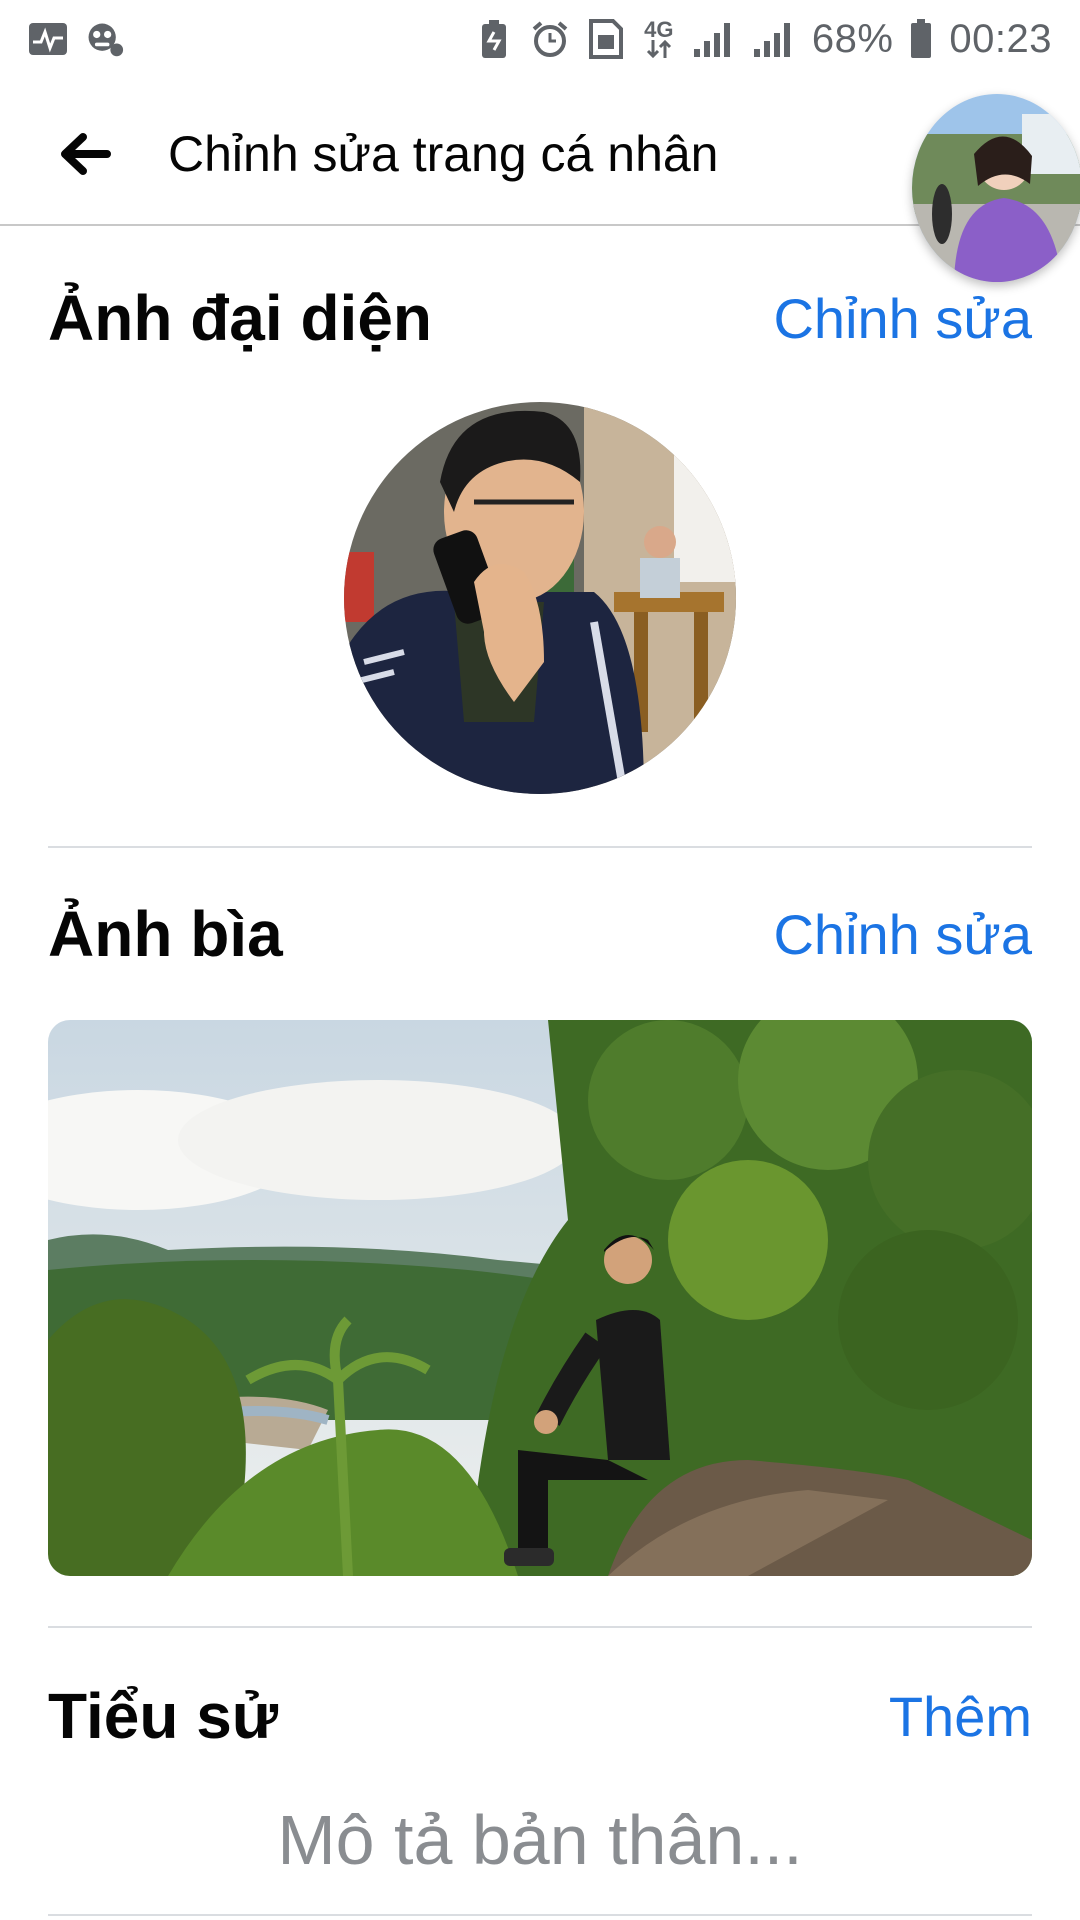  What do you see at coordinates (960, 1716) in the screenshot?
I see `add-bio-button: Thêm` at bounding box center [960, 1716].